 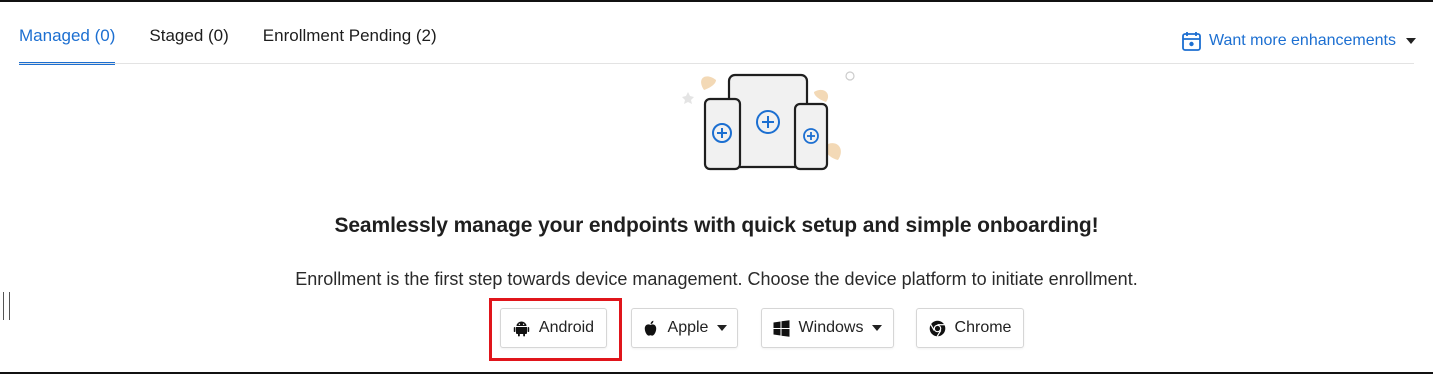 I want to click on apple-button: Apple, so click(x=684, y=328).